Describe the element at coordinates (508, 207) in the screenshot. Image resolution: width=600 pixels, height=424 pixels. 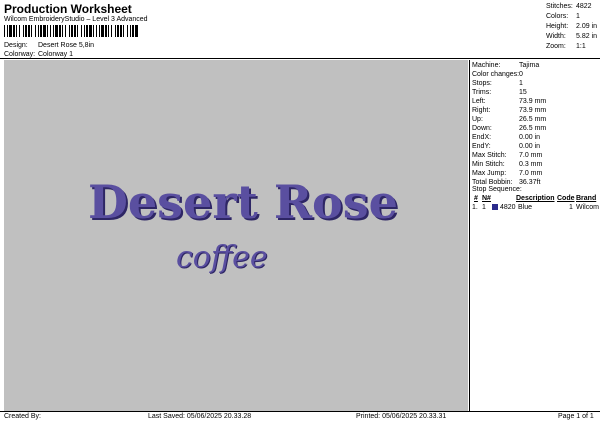
I see `row-stitches: 4820` at that location.